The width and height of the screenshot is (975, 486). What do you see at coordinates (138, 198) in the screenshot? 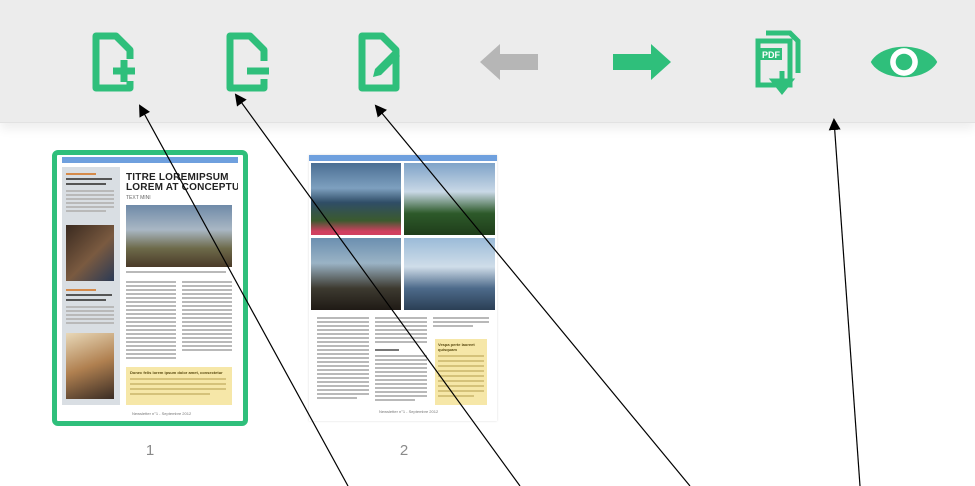
I see `page-1-subtitle: TEXT MINI` at bounding box center [138, 198].